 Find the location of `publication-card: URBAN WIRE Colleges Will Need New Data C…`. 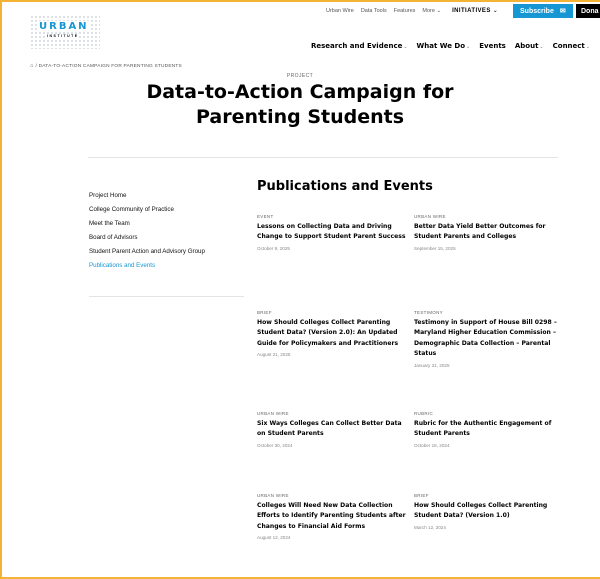

publication-card: URBAN WIRE Colleges Will Need New Data C… is located at coordinates (332, 516).